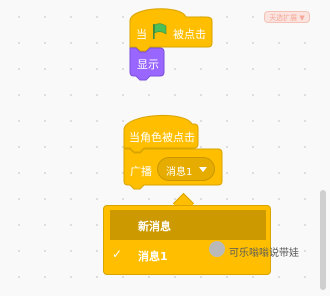 The width and height of the screenshot is (330, 296). What do you see at coordinates (153, 256) in the screenshot?
I see `menu-item-label: 消息1` at bounding box center [153, 256].